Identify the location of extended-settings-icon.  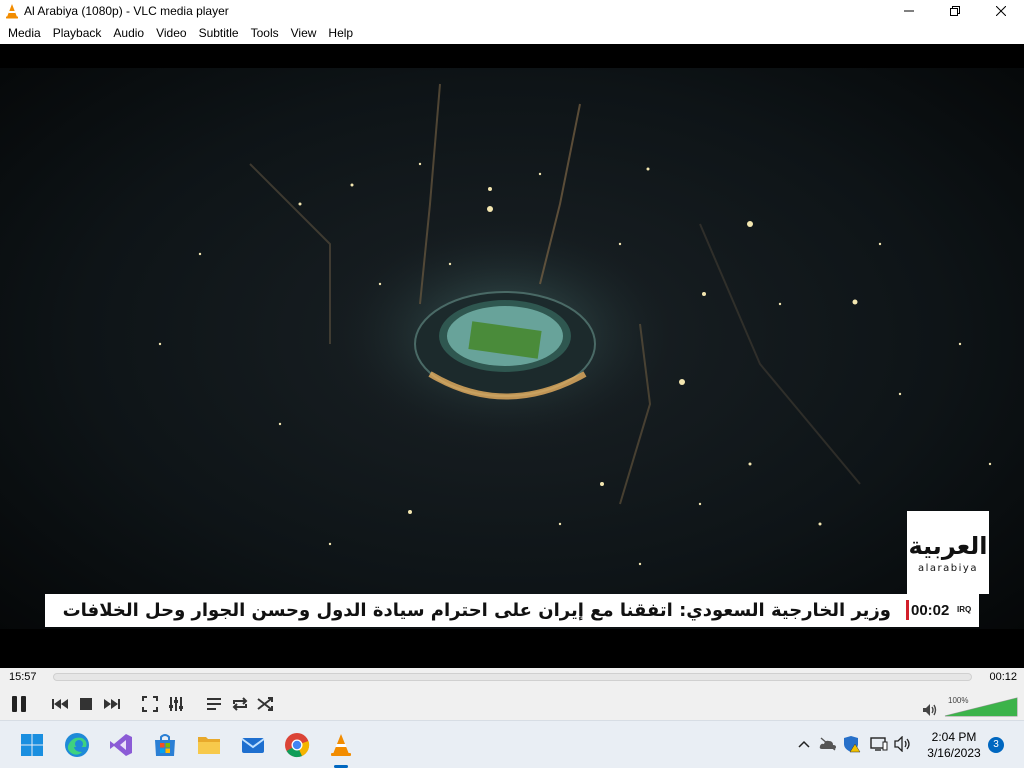
(176, 704).